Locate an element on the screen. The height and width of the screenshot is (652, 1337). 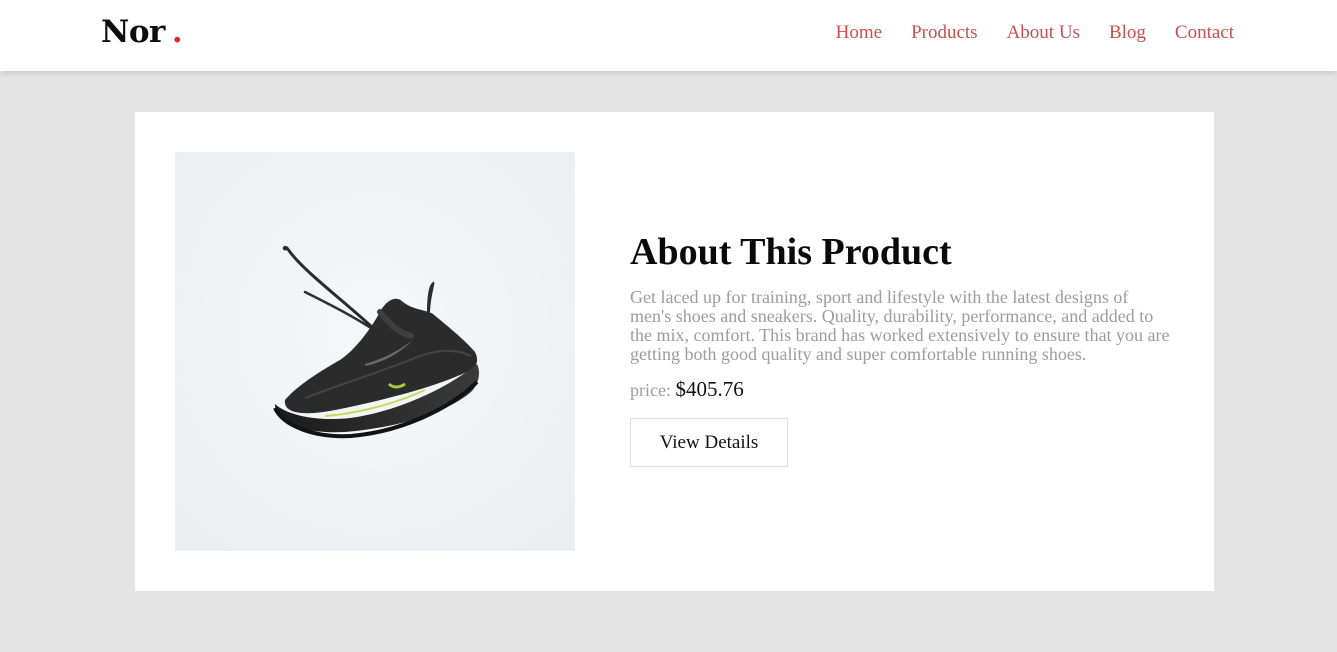
main-nav: Home Products About Us Blog Contact is located at coordinates (1035, 33).